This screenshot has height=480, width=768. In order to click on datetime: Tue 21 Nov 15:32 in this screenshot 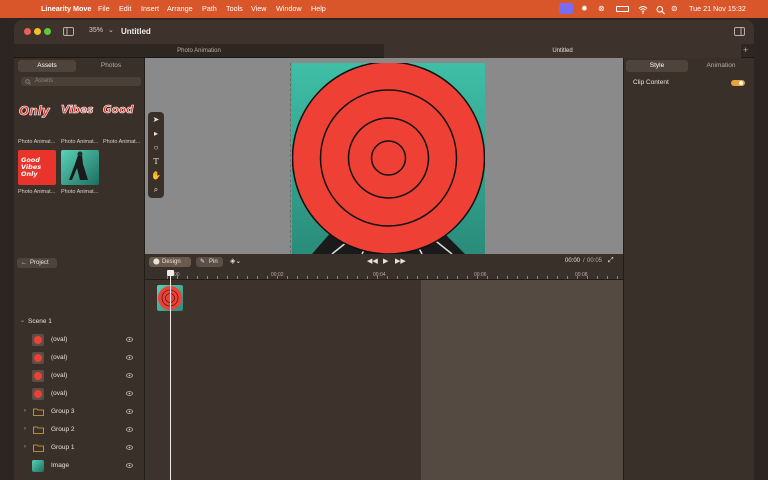, I will do `click(717, 8)`.